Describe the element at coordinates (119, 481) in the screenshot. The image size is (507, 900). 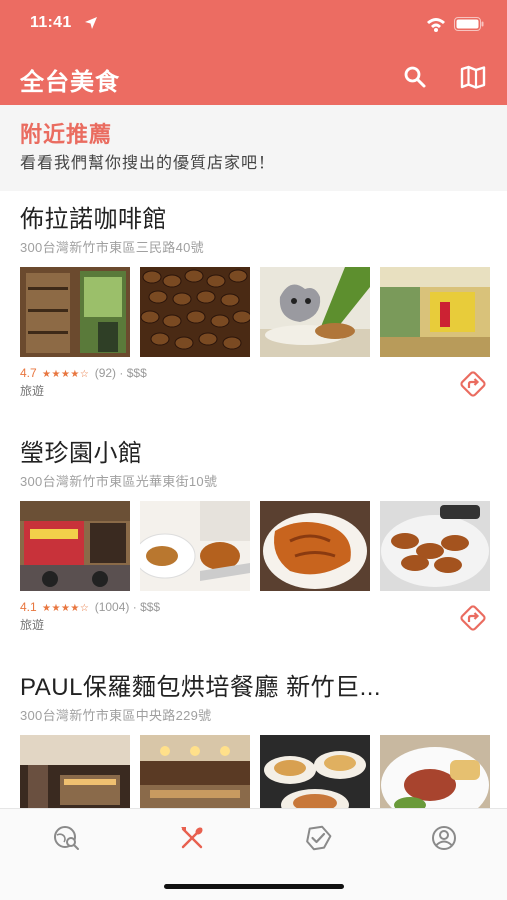
I see `restaurant-address: 300台灣新竹市東區光華東街10號` at that location.